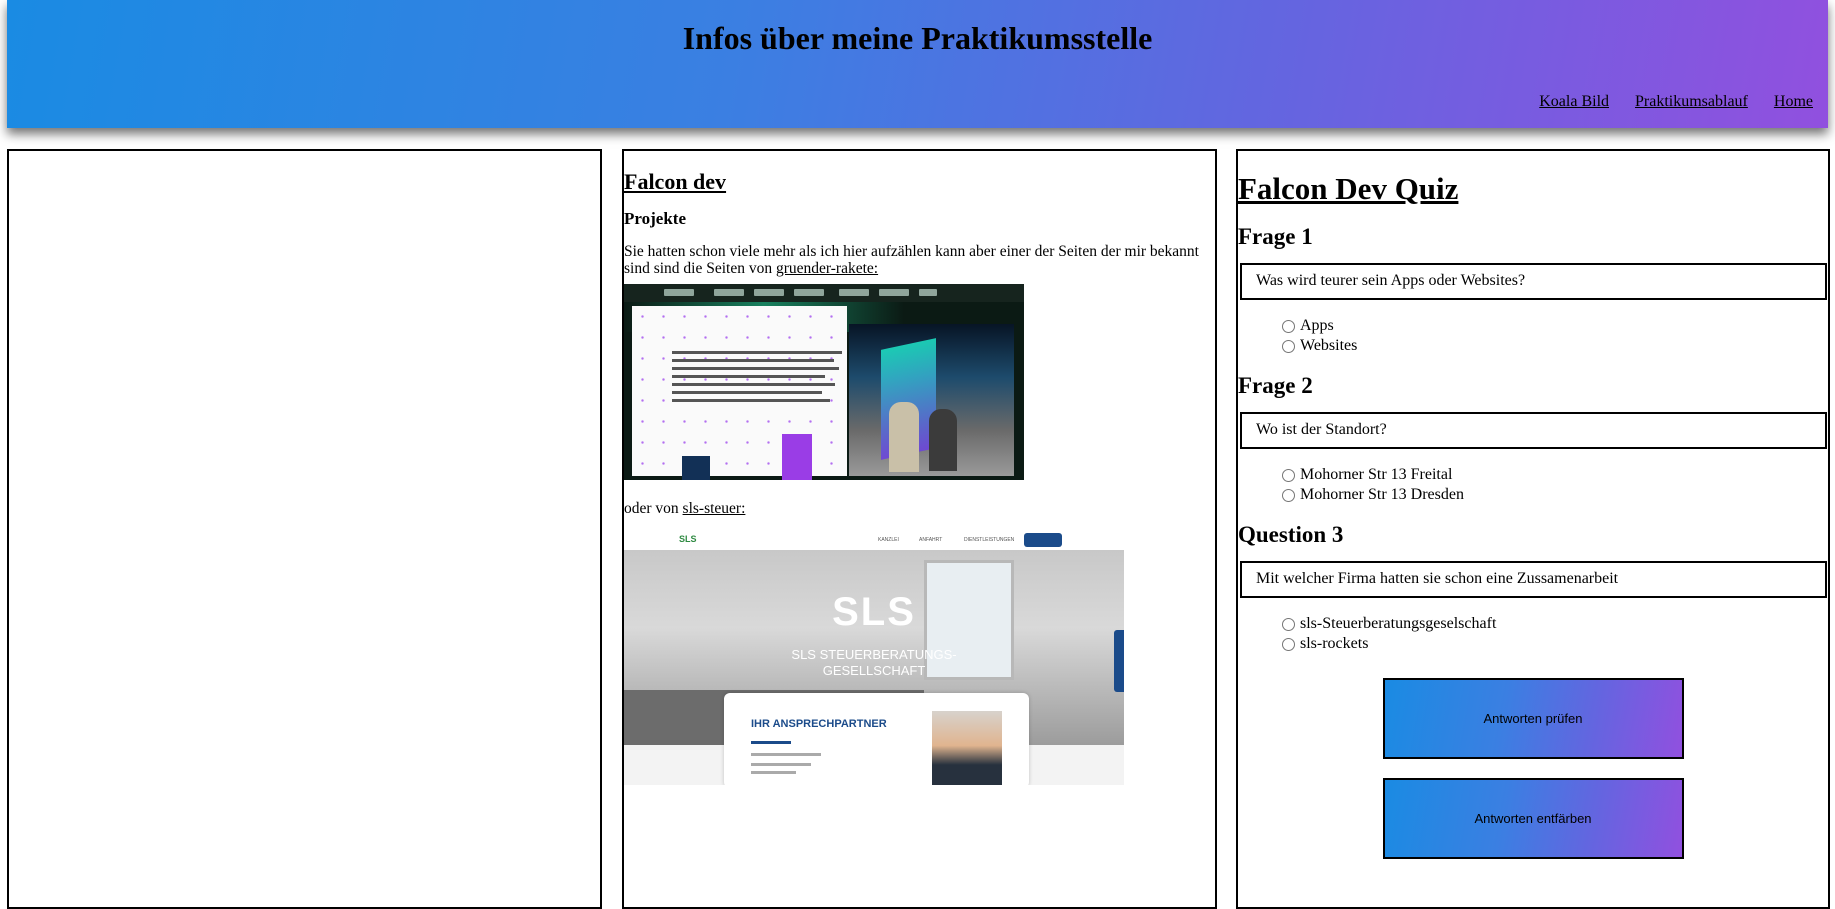 The image size is (1835, 909). What do you see at coordinates (1334, 643) in the screenshot?
I see `option-label: sls-rockets` at bounding box center [1334, 643].